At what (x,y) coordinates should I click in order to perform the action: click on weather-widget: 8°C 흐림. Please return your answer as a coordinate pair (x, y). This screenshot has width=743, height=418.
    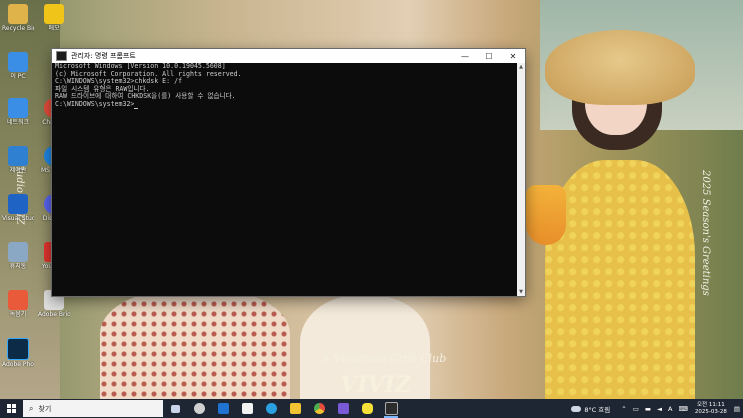
    Looking at the image, I should click on (590, 409).